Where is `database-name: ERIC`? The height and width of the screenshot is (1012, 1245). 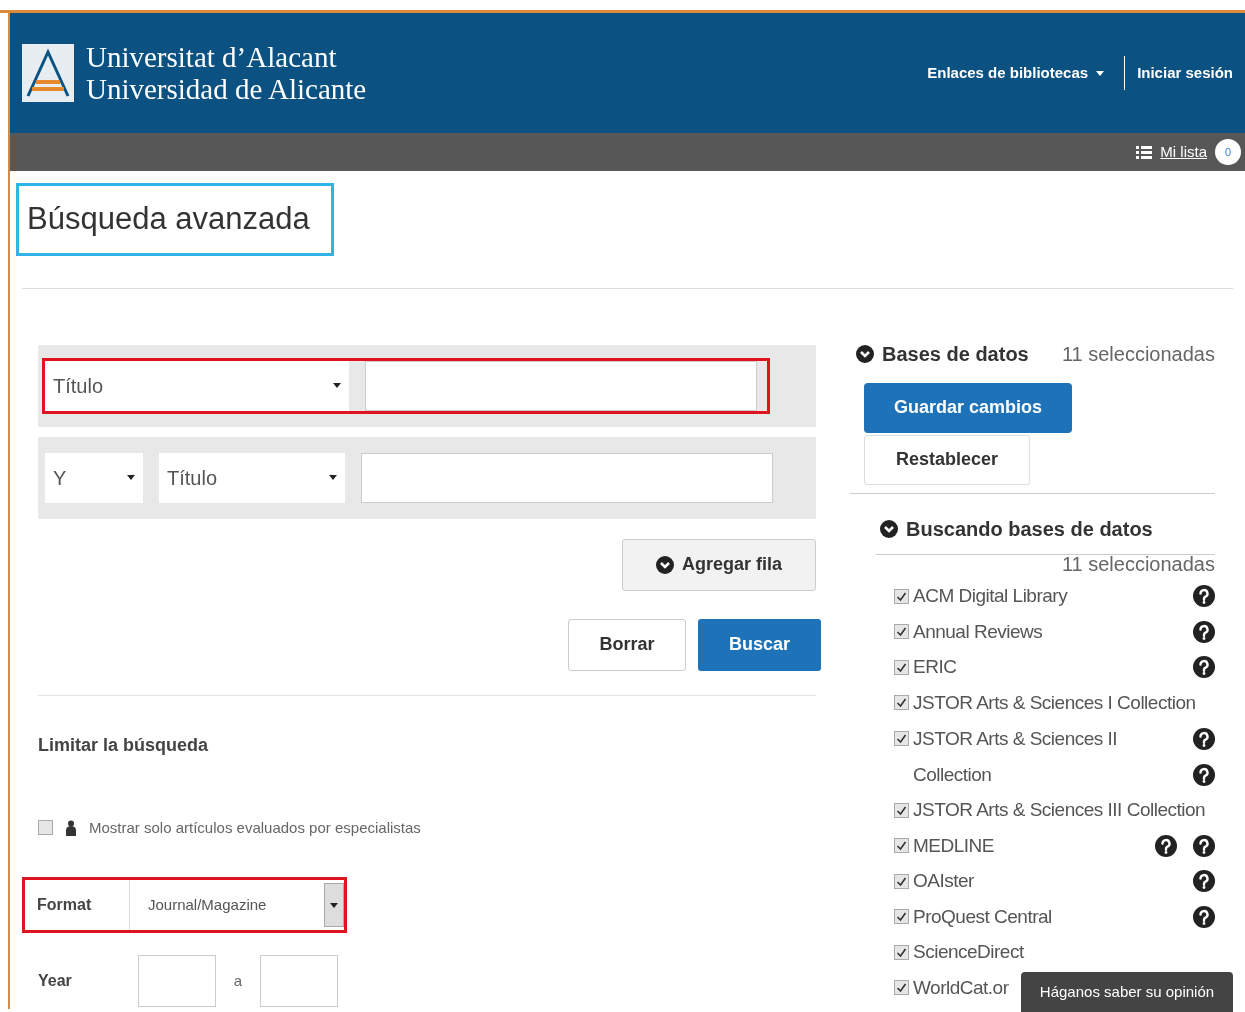 database-name: ERIC is located at coordinates (935, 667).